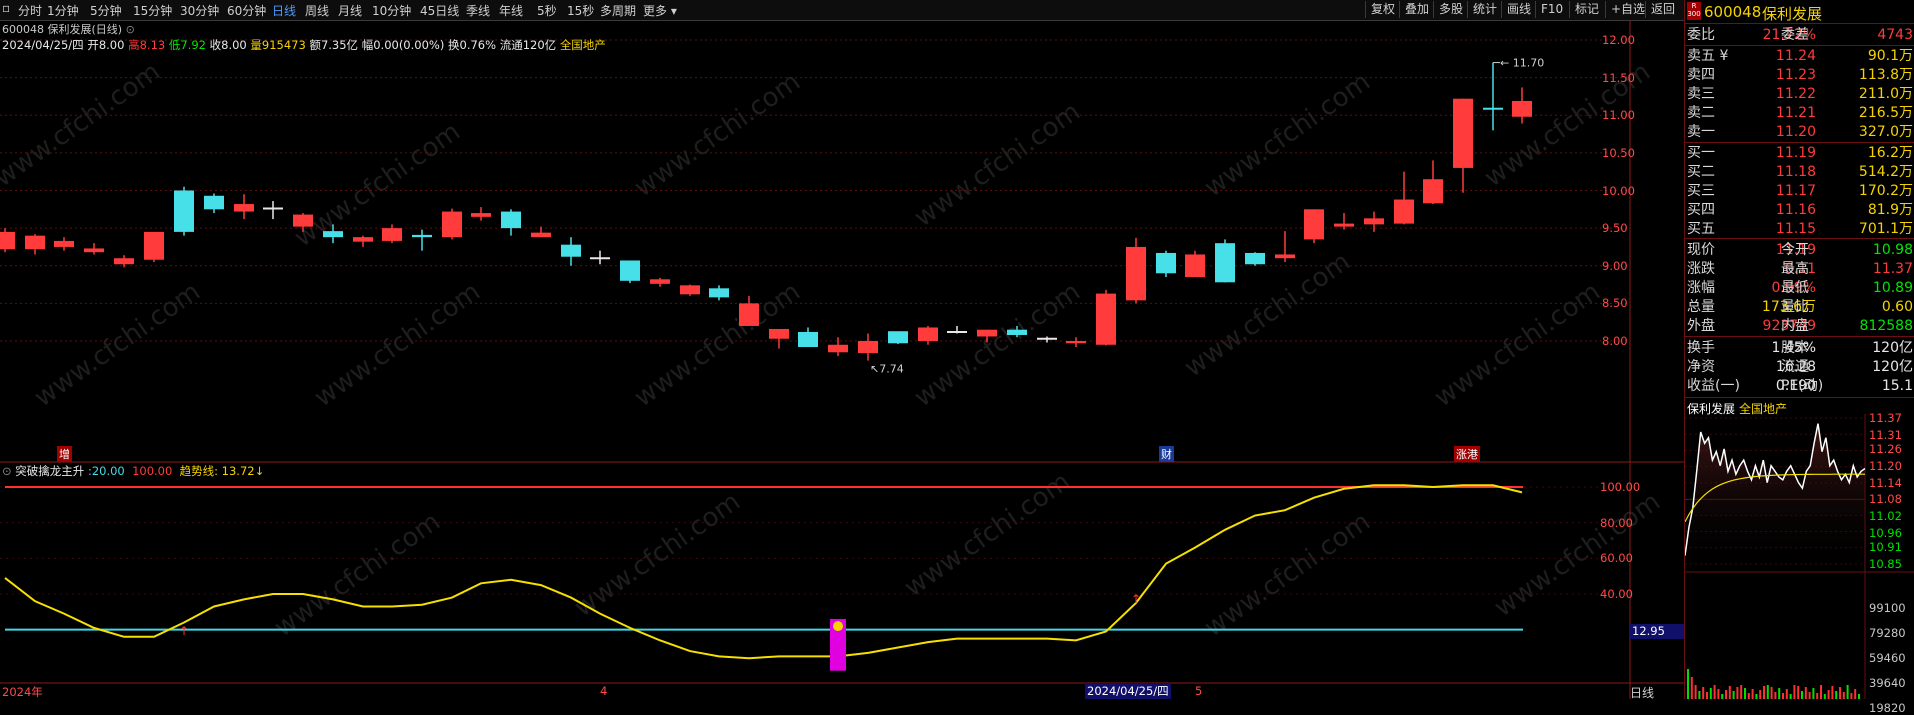  What do you see at coordinates (1887, 683) in the screenshot?
I see `mini-volume-tick: 39640` at bounding box center [1887, 683].